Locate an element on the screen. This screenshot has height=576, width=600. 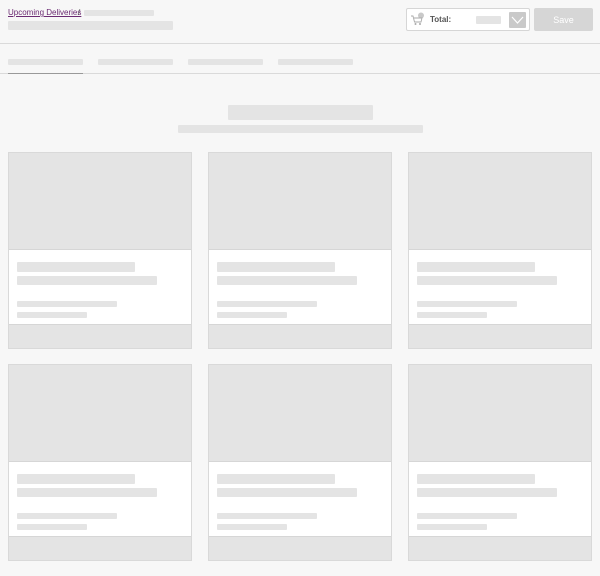
total-dropdown-button is located at coordinates (517, 20).